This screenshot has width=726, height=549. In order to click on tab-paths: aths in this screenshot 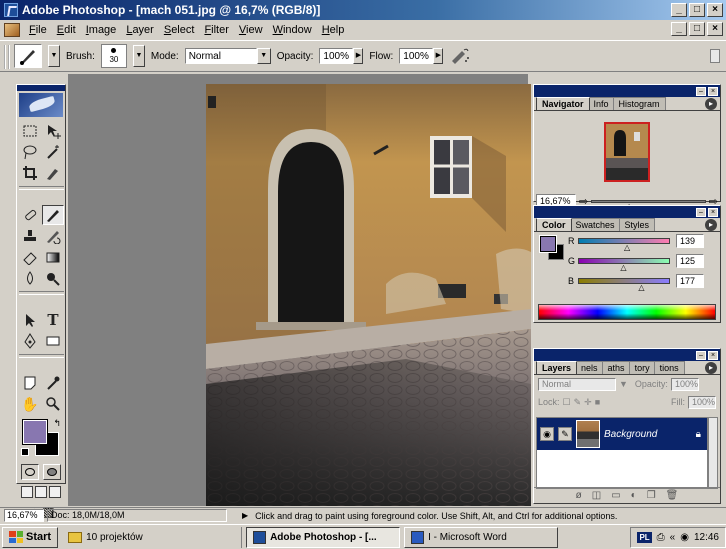, I will do `click(616, 367)`.